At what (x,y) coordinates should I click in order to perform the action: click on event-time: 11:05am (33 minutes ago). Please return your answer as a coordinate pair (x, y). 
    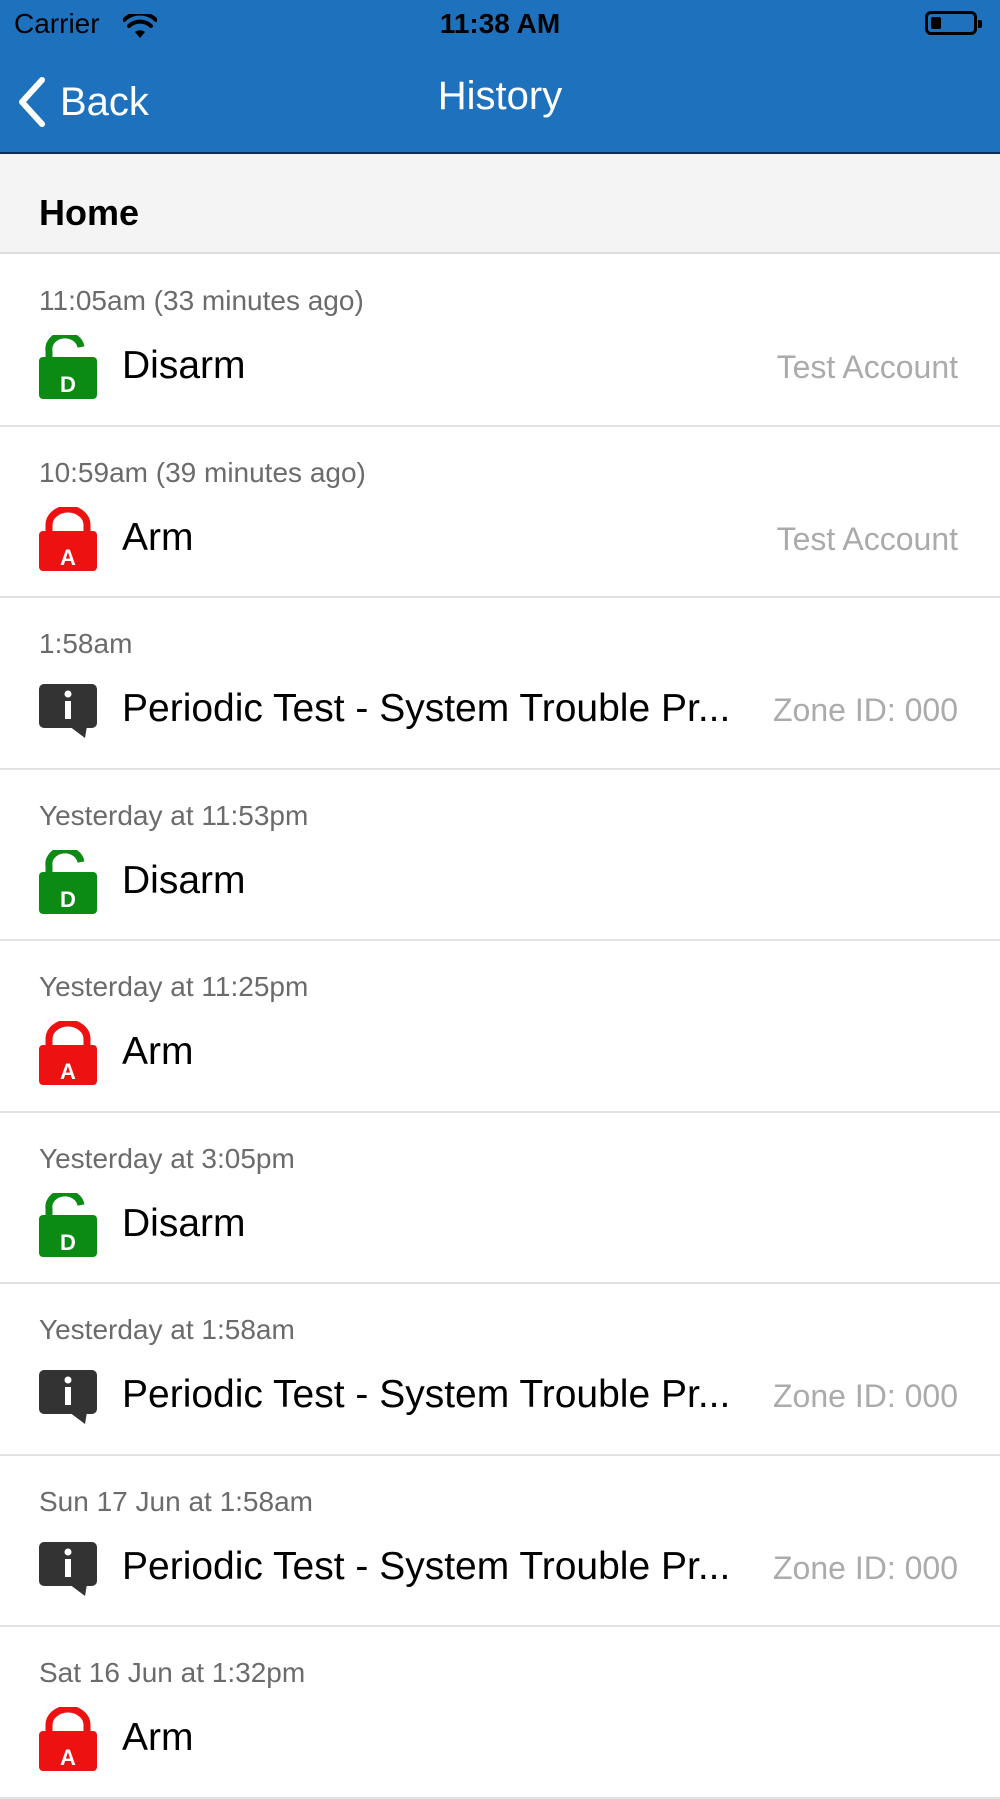
    Looking at the image, I should click on (201, 300).